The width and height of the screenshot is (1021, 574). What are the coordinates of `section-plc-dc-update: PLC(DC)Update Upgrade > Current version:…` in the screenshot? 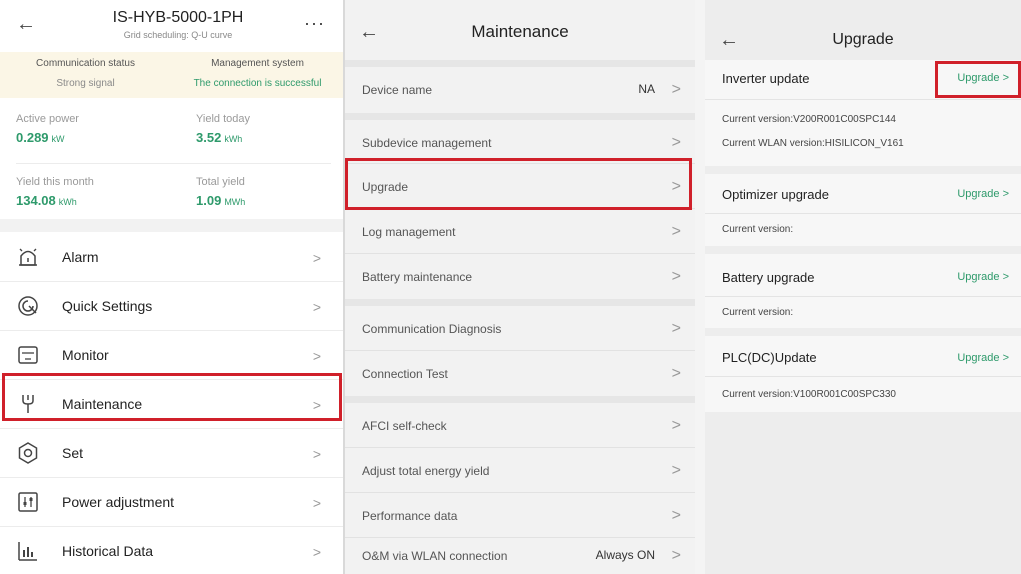 It's located at (863, 374).